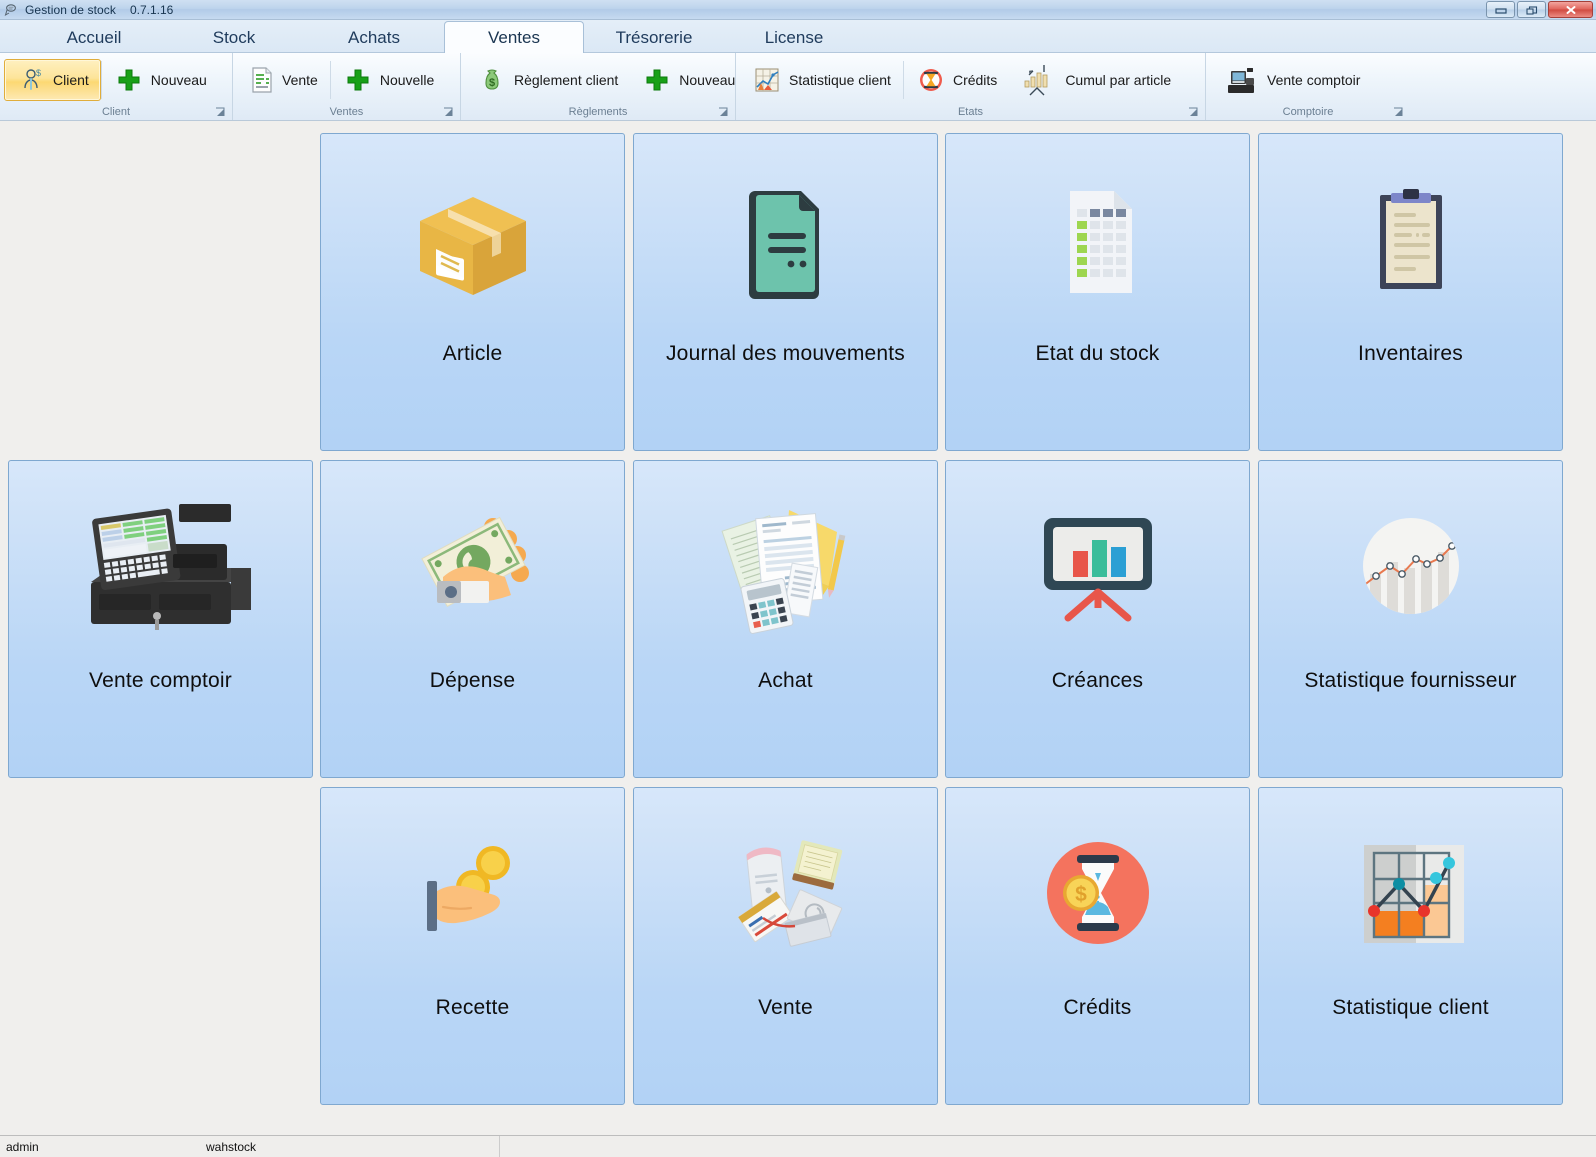 This screenshot has height=1157, width=1596. What do you see at coordinates (472, 946) in the screenshot?
I see `tile-recette: Recette` at bounding box center [472, 946].